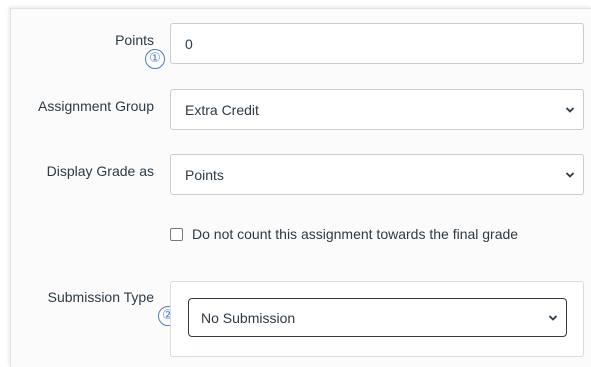 The height and width of the screenshot is (367, 591). What do you see at coordinates (96, 106) in the screenshot?
I see `assignment-group-label: Assignment Group` at bounding box center [96, 106].